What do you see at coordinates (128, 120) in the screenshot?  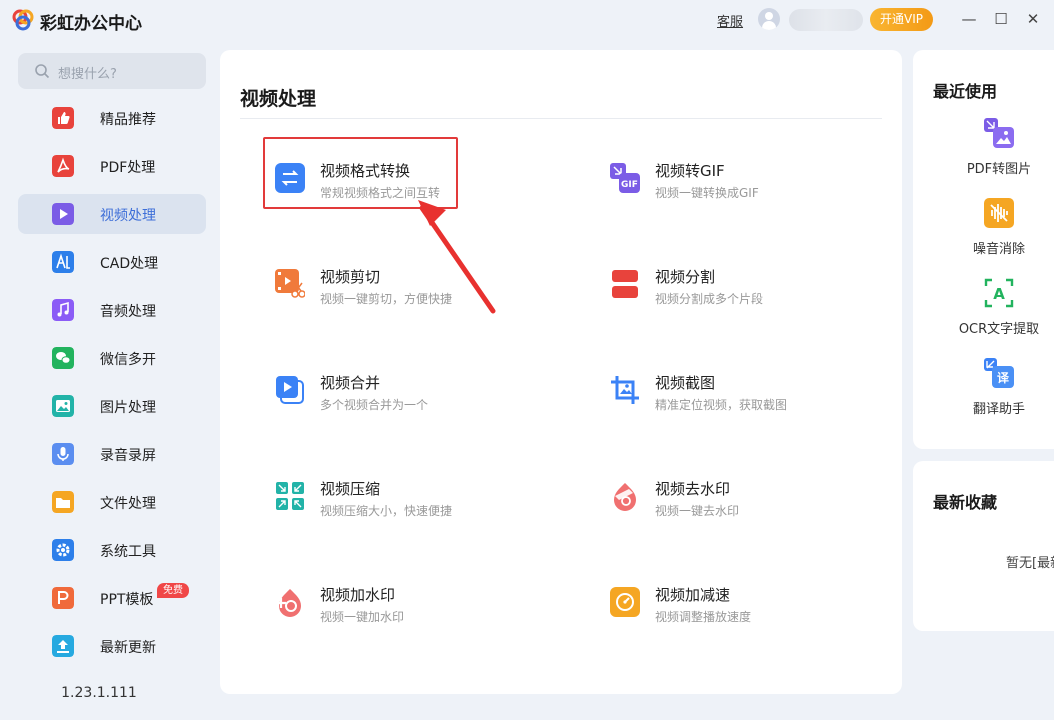 I see `sidebar-item-label: 精品推荐` at bounding box center [128, 120].